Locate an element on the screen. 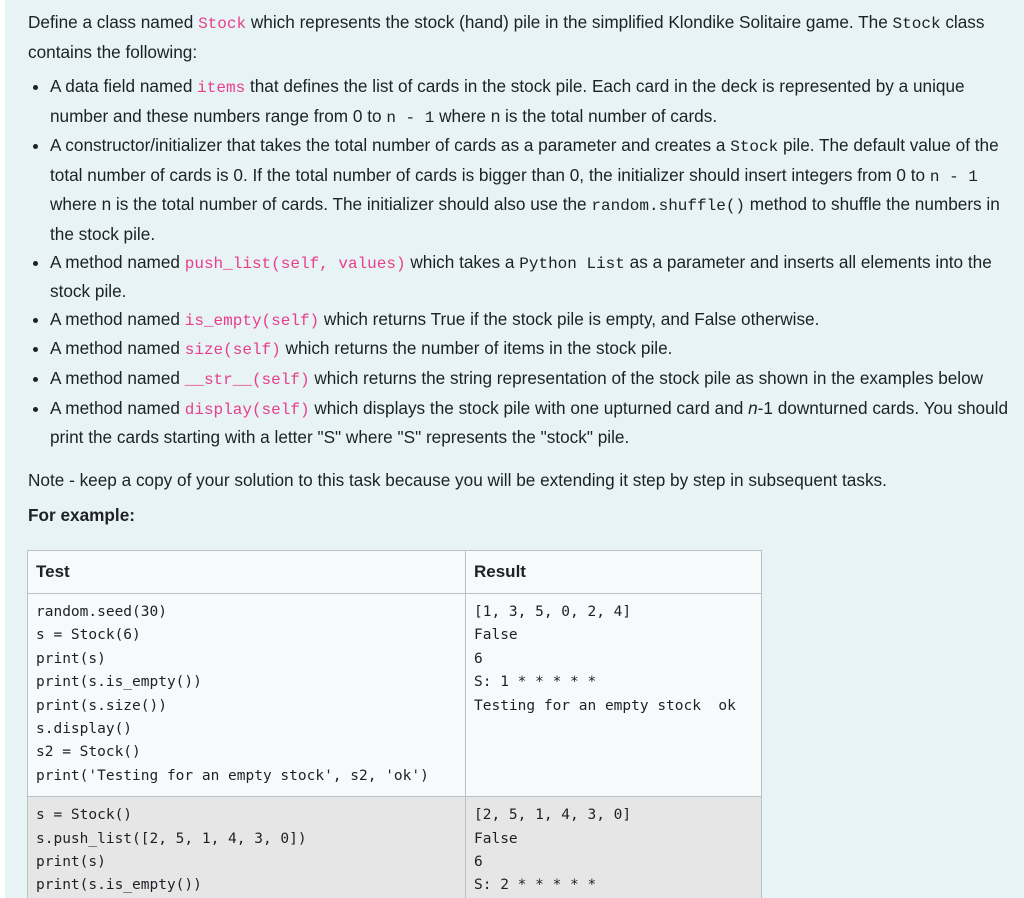 The image size is (1024, 898). test-code-line: s = Stock(6) is located at coordinates (88, 635).